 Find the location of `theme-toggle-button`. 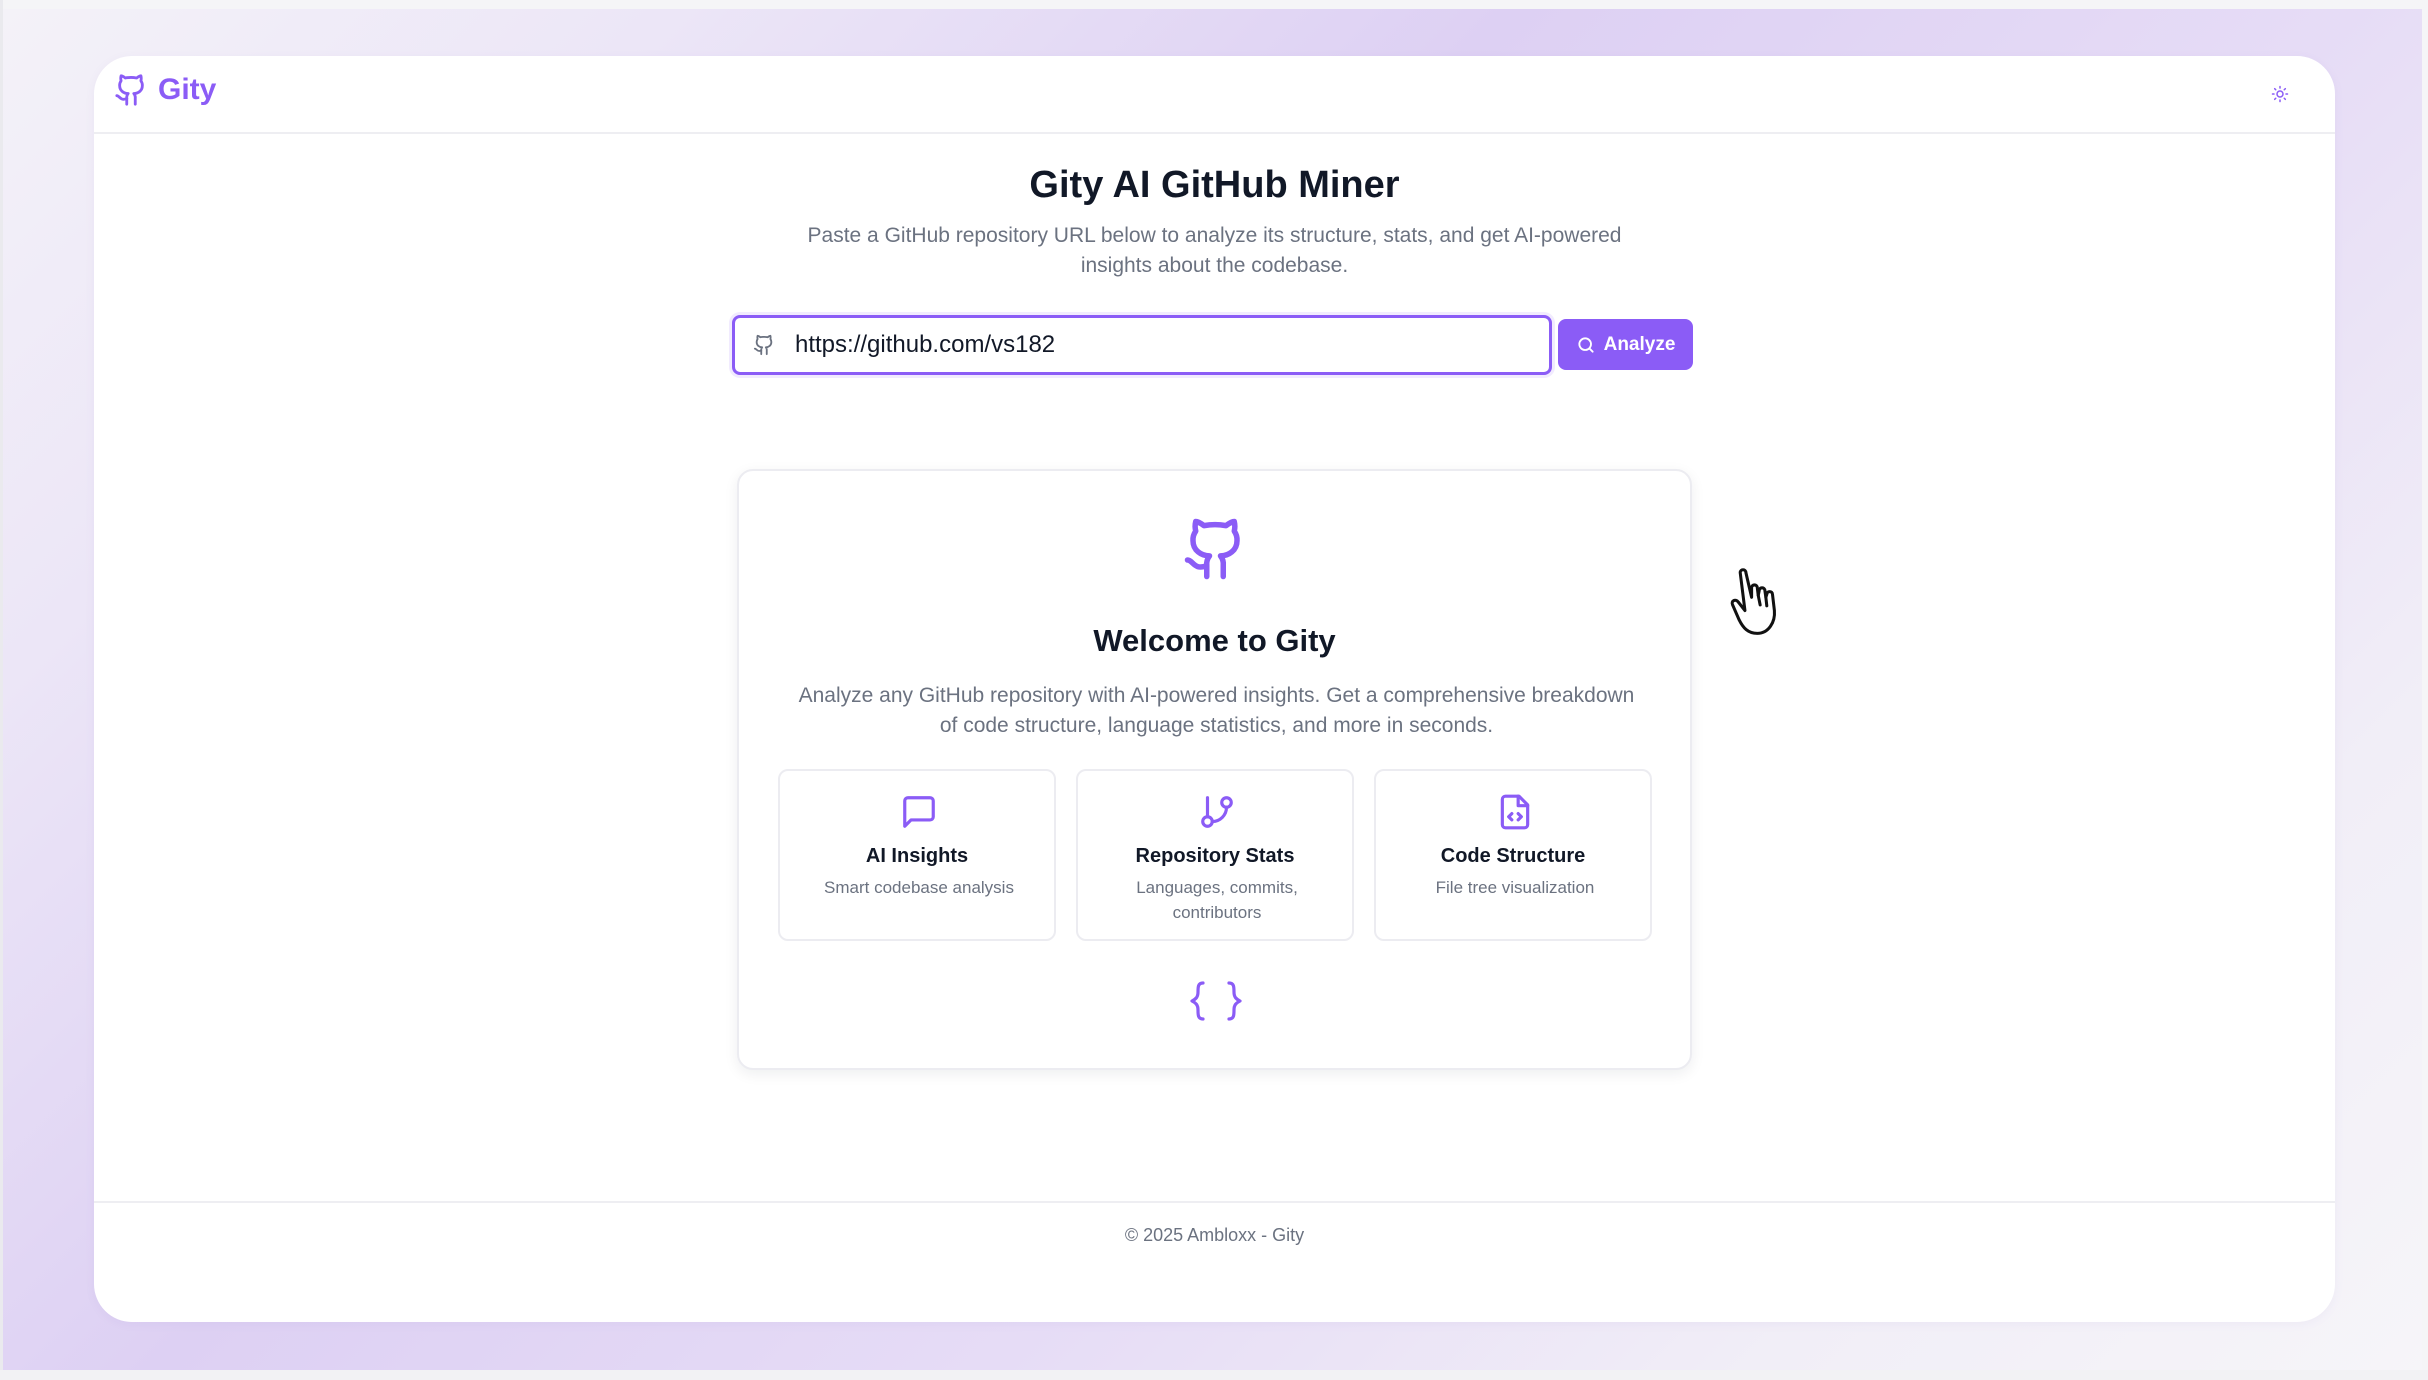

theme-toggle-button is located at coordinates (2280, 94).